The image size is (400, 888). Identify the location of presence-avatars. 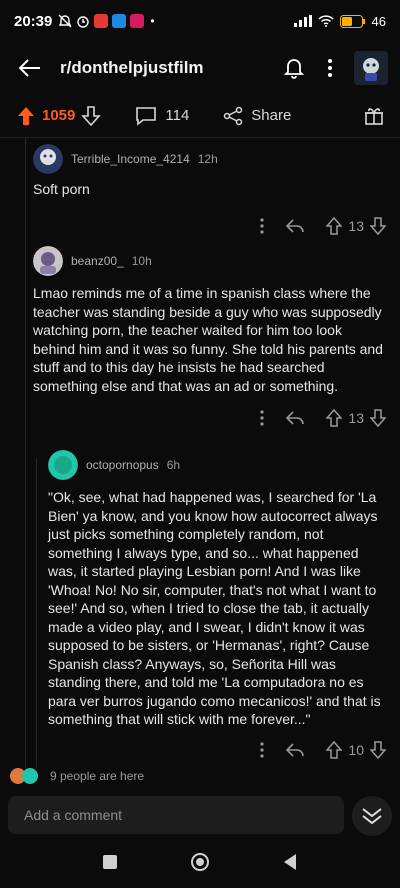
(27, 776).